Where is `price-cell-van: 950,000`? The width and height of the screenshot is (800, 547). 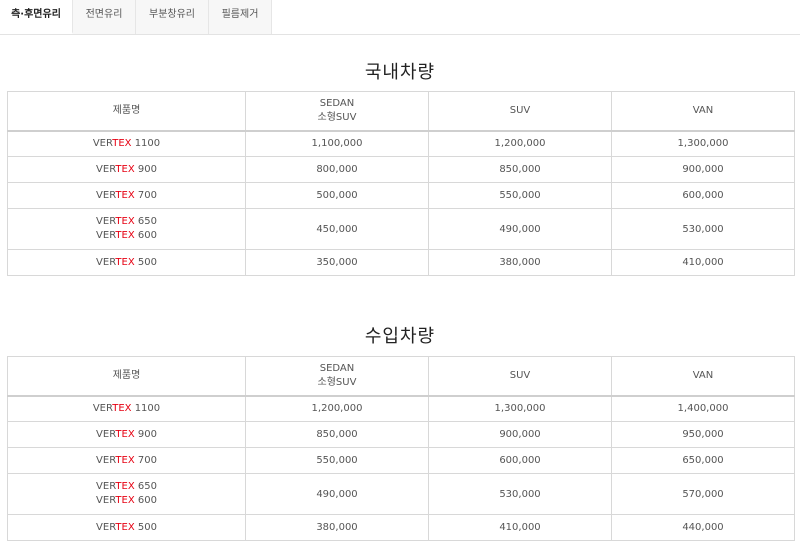
price-cell-van: 950,000 is located at coordinates (703, 434).